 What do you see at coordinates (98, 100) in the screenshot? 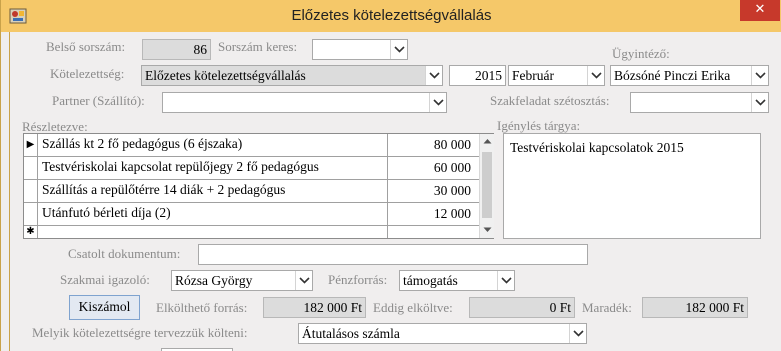
I see `partner-label: Partner (Szállító):` at bounding box center [98, 100].